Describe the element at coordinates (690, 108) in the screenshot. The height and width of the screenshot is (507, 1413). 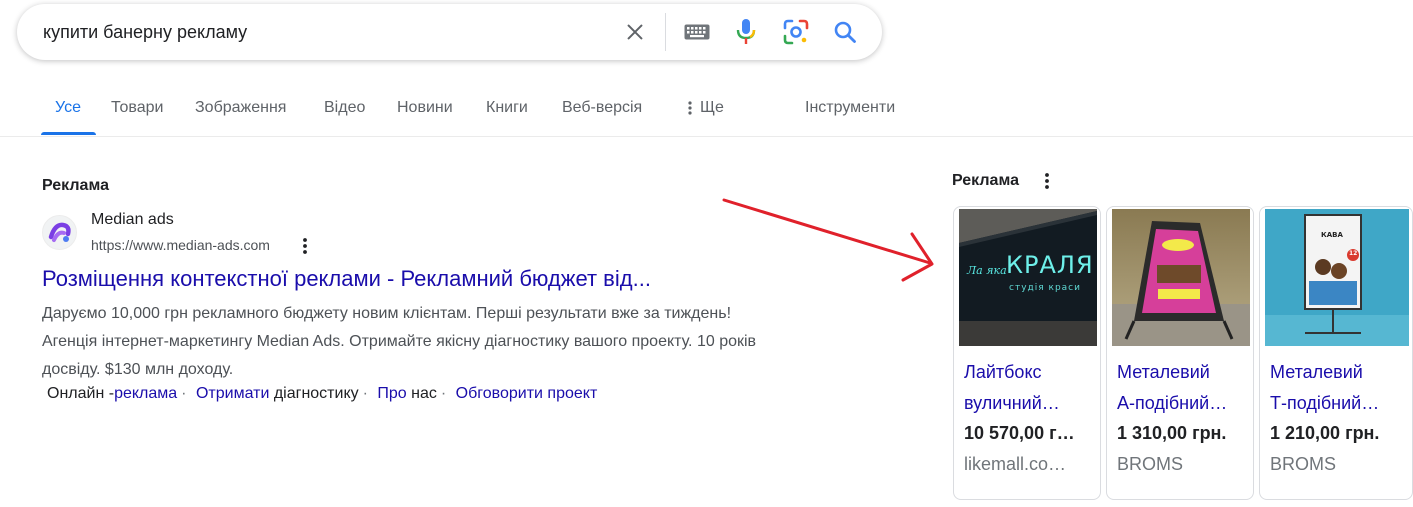
I see `more-vert-icon` at that location.